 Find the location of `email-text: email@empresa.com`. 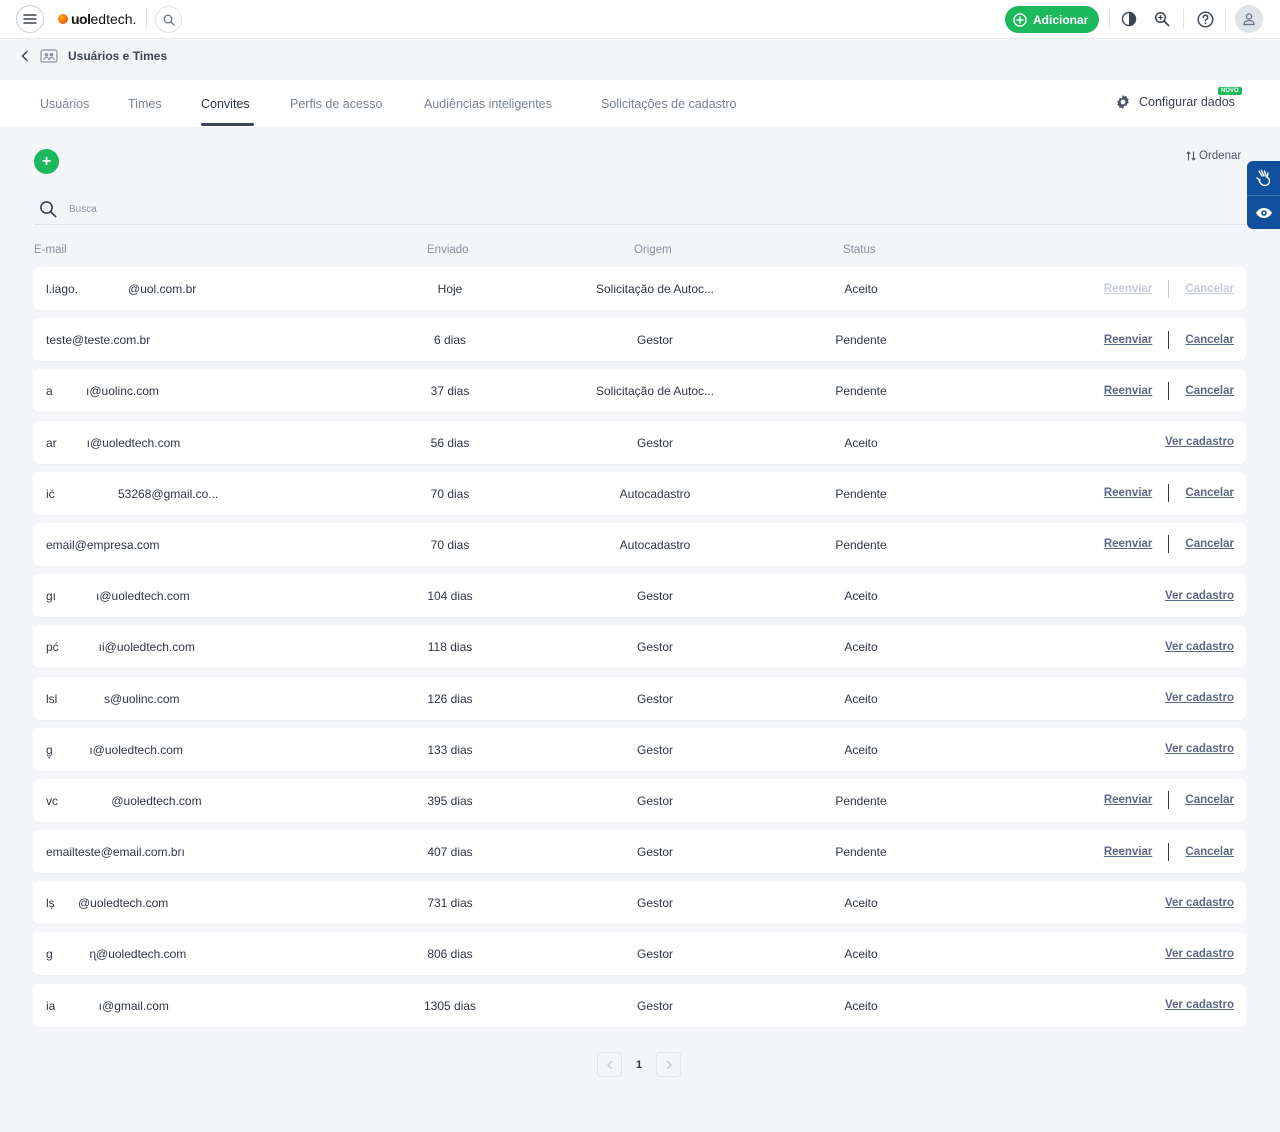

email-text: email@empresa.com is located at coordinates (103, 544).